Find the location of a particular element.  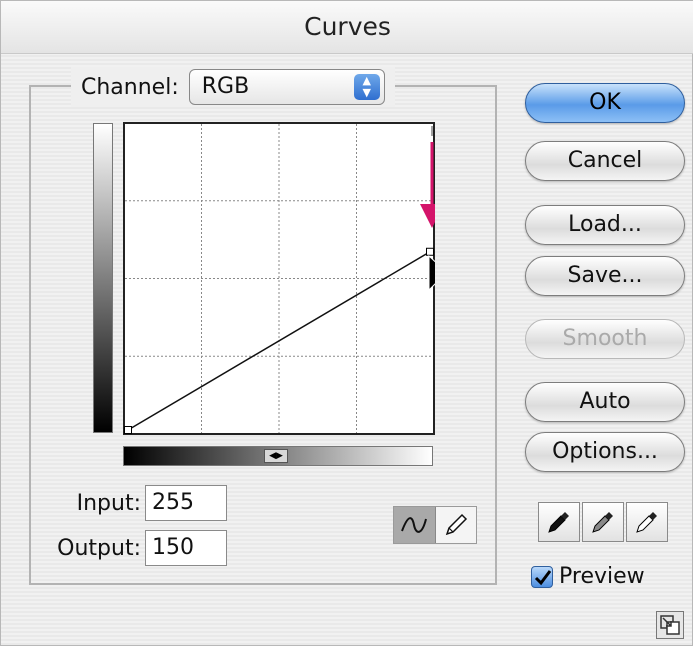

preview-row: Preview is located at coordinates (588, 576).